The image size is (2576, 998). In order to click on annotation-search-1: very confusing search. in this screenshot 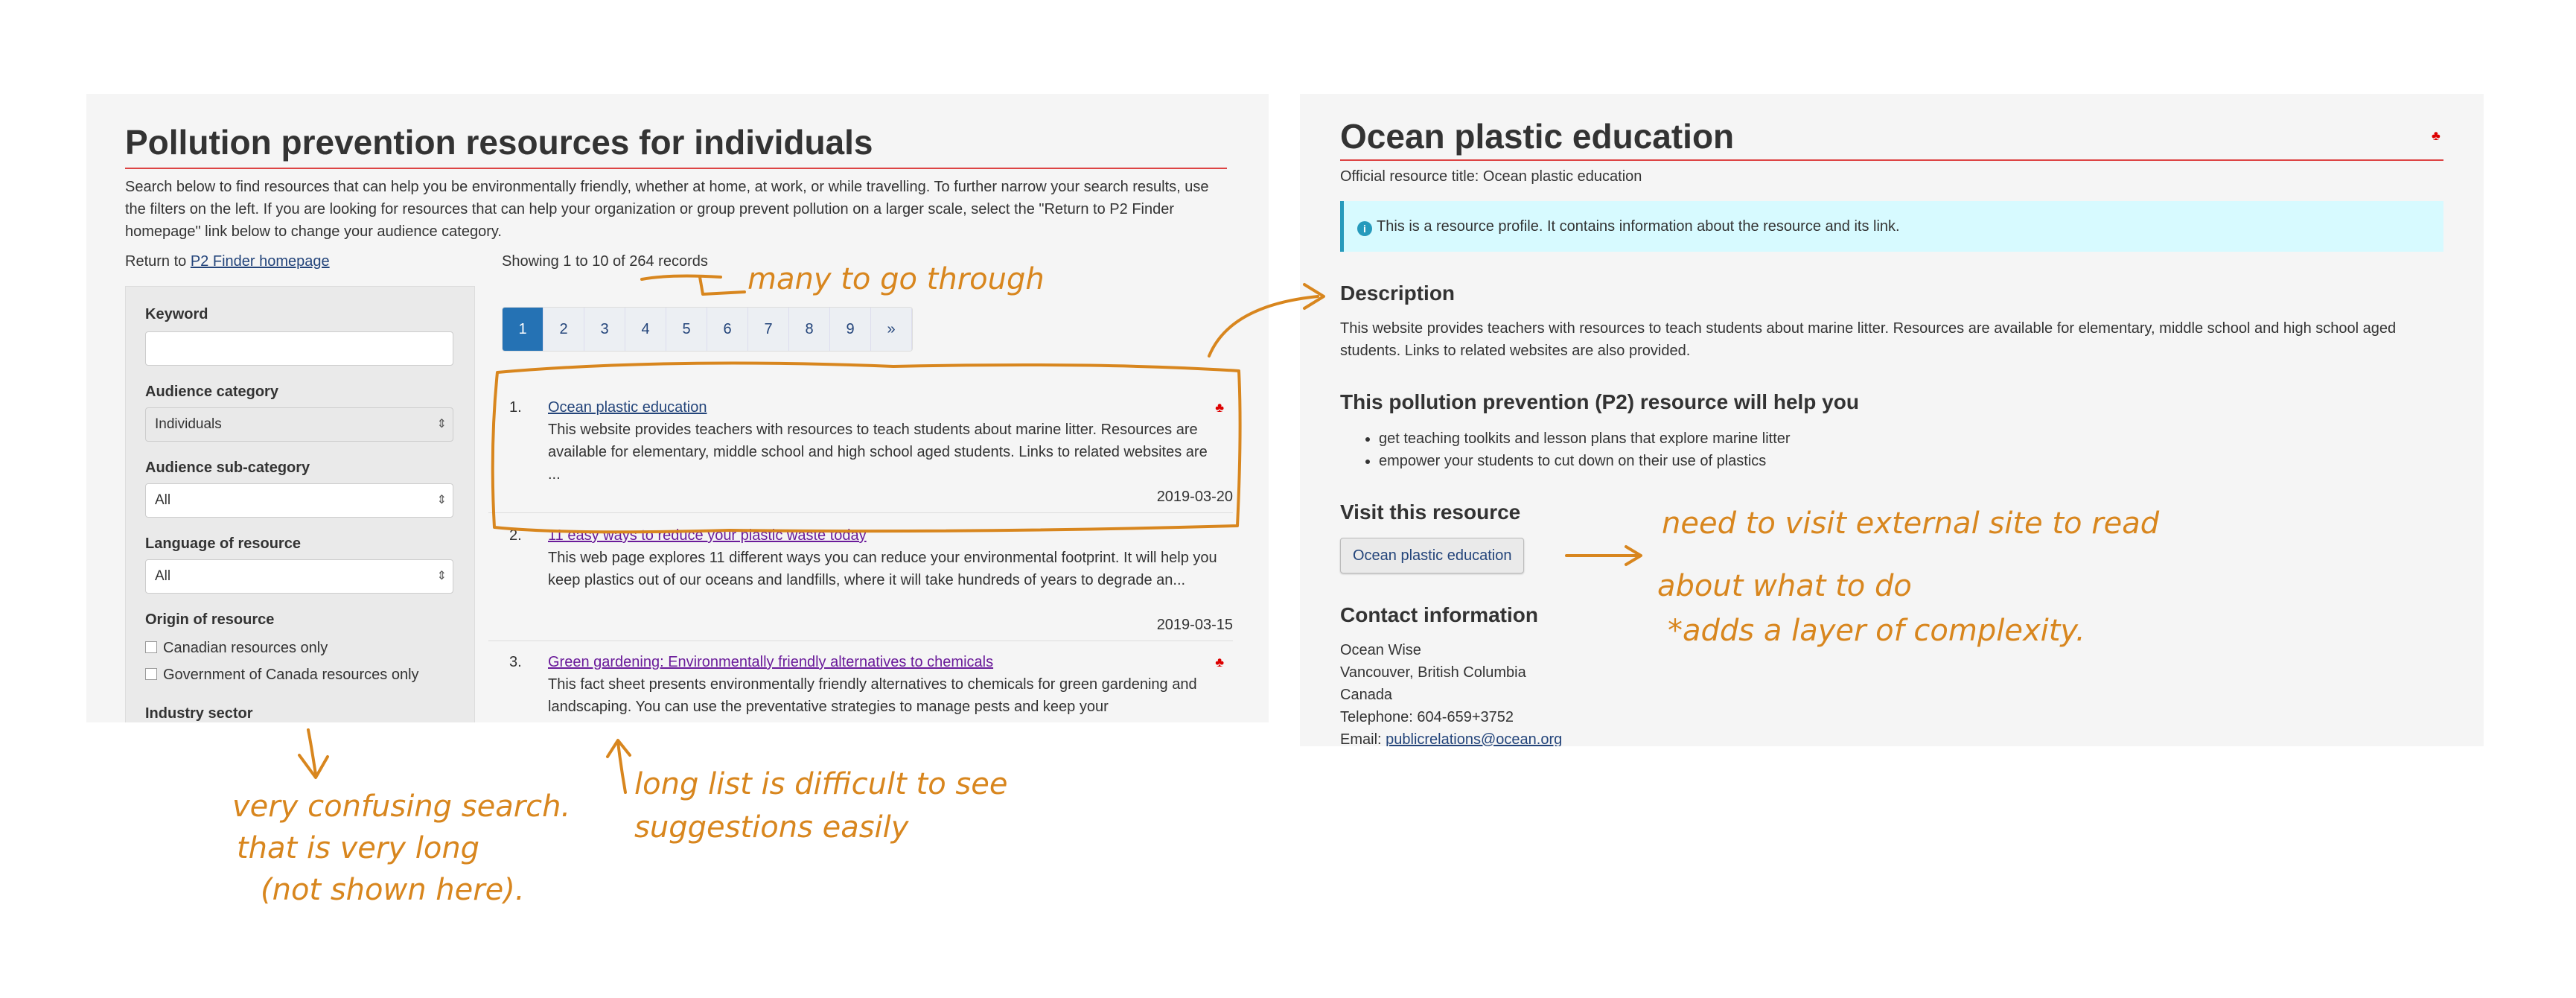, I will do `click(401, 806)`.